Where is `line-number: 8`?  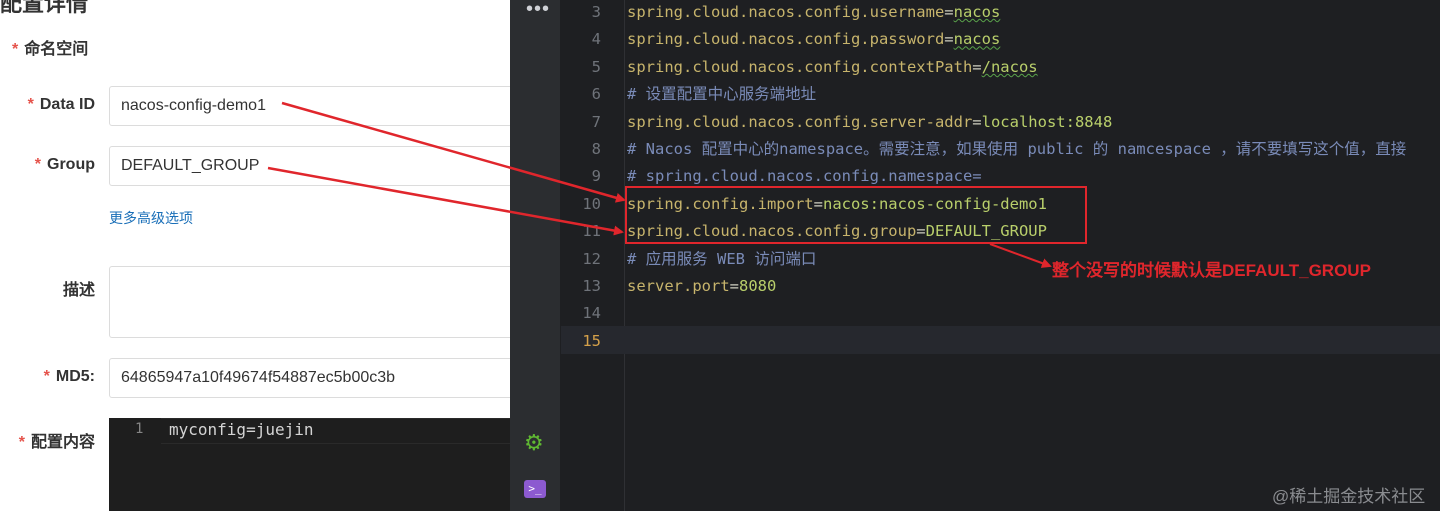
line-number: 8 is located at coordinates (596, 149).